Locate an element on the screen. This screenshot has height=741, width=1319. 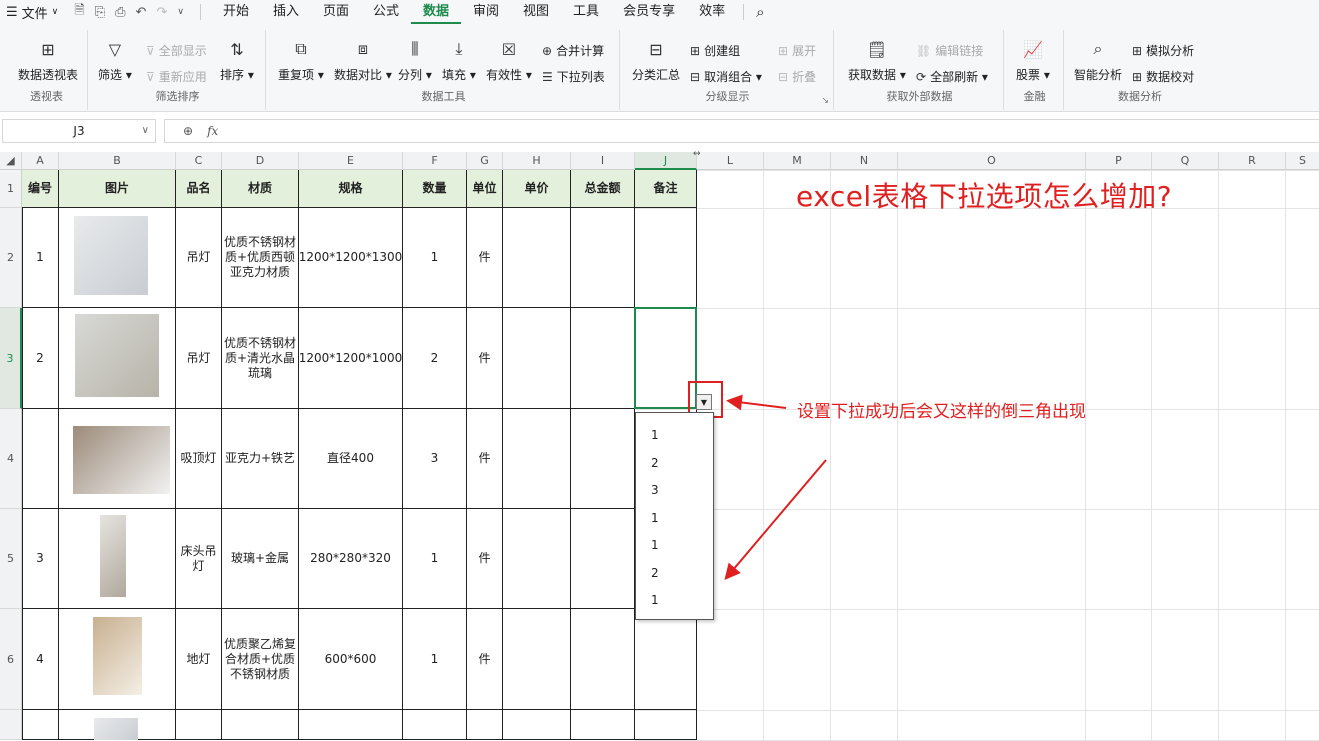
formula-input: ⊕ fx is located at coordinates (741, 131).